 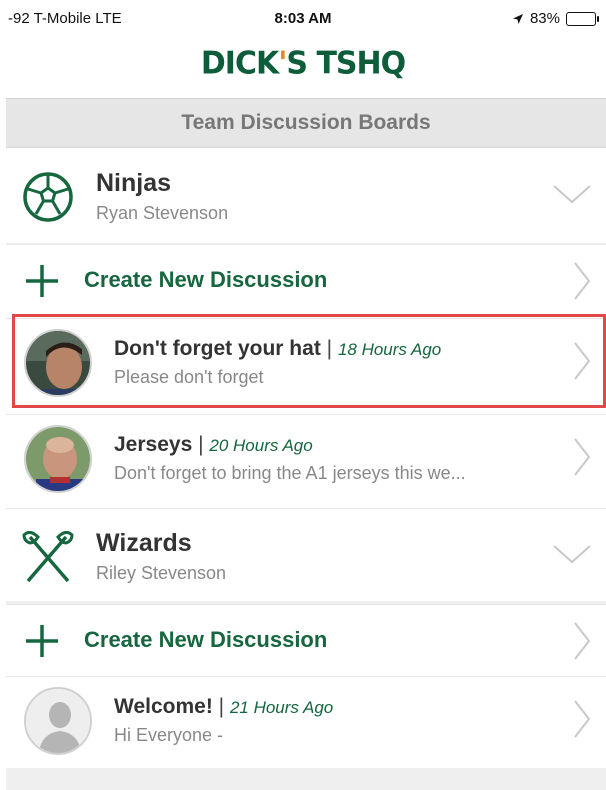 What do you see at coordinates (48, 197) in the screenshot?
I see `soccer-ball-icon` at bounding box center [48, 197].